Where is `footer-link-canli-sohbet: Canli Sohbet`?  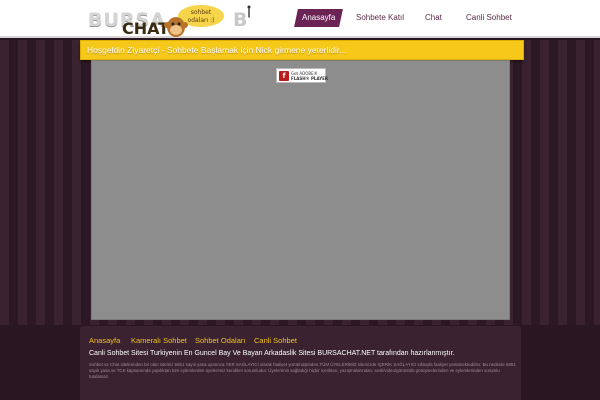
footer-link-canli-sohbet: Canli Sohbet is located at coordinates (275, 340).